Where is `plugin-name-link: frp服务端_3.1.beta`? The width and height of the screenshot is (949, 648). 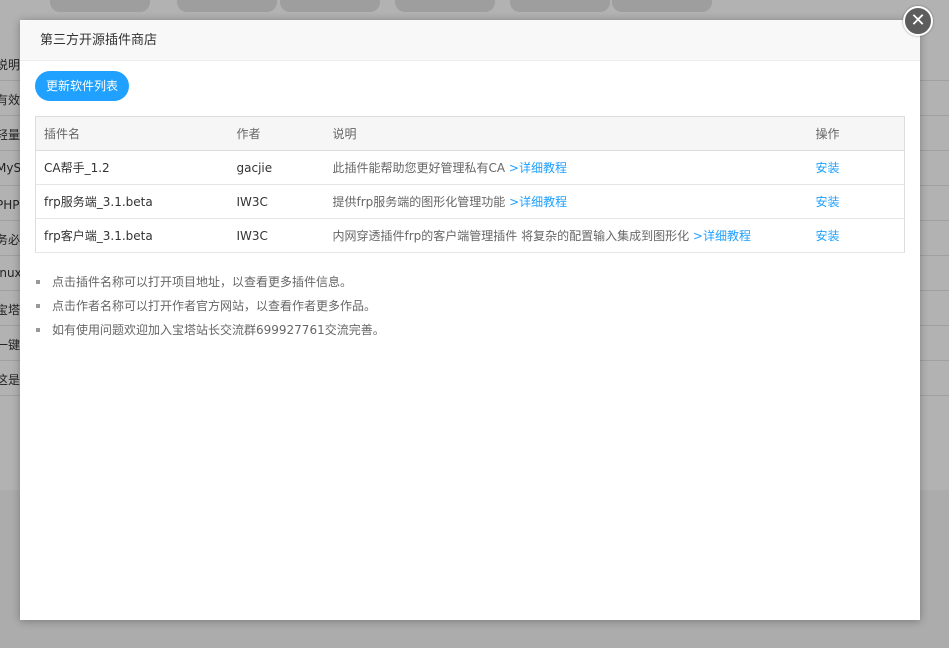
plugin-name-link: frp服务端_3.1.beta is located at coordinates (132, 201).